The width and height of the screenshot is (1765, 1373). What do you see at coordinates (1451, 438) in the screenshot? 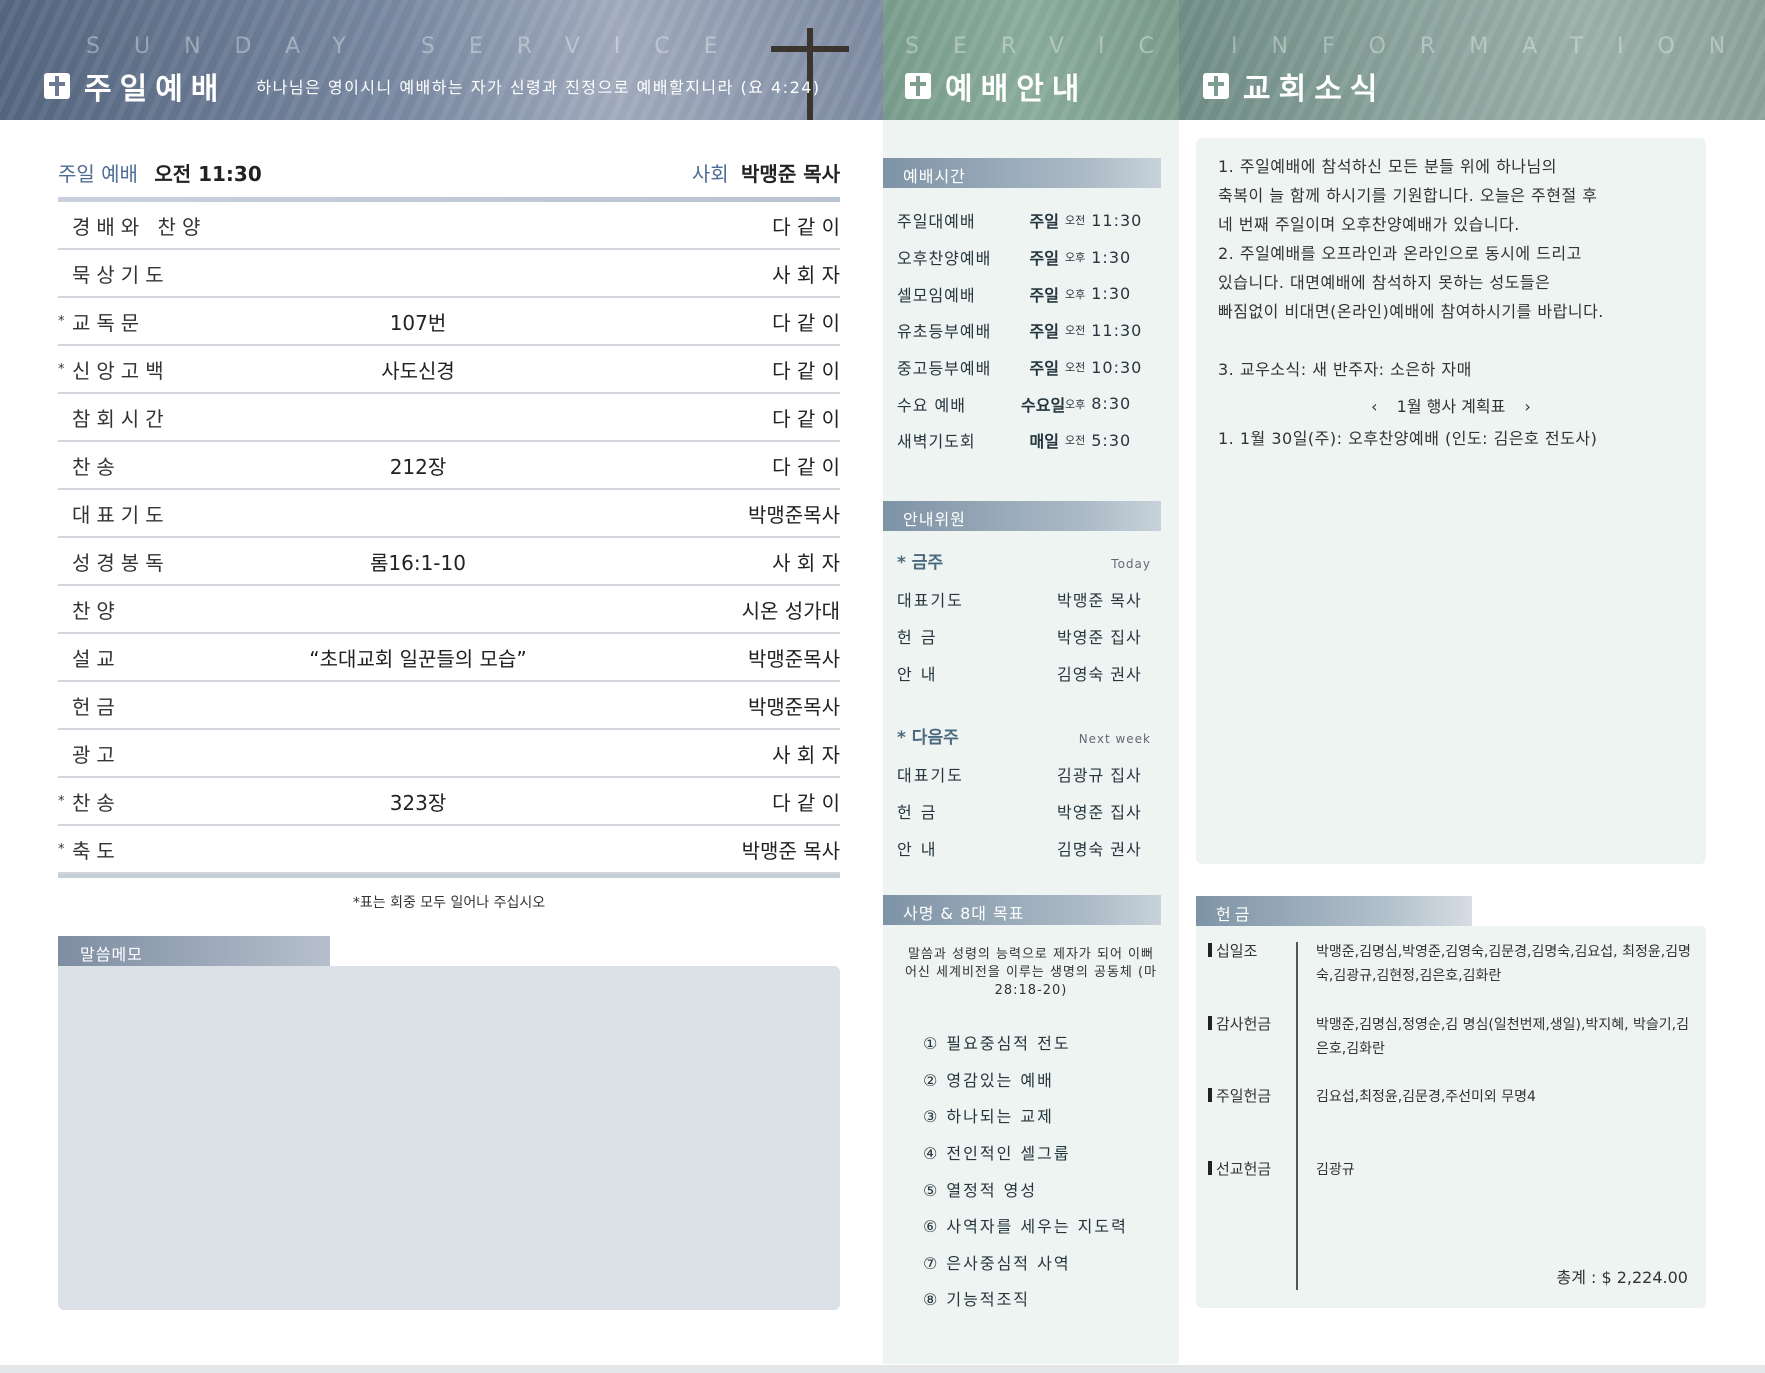
I see `events-list: 1. 1월 30일(주): 오후찬양예배 (인도: 김은호 전도사)` at bounding box center [1451, 438].